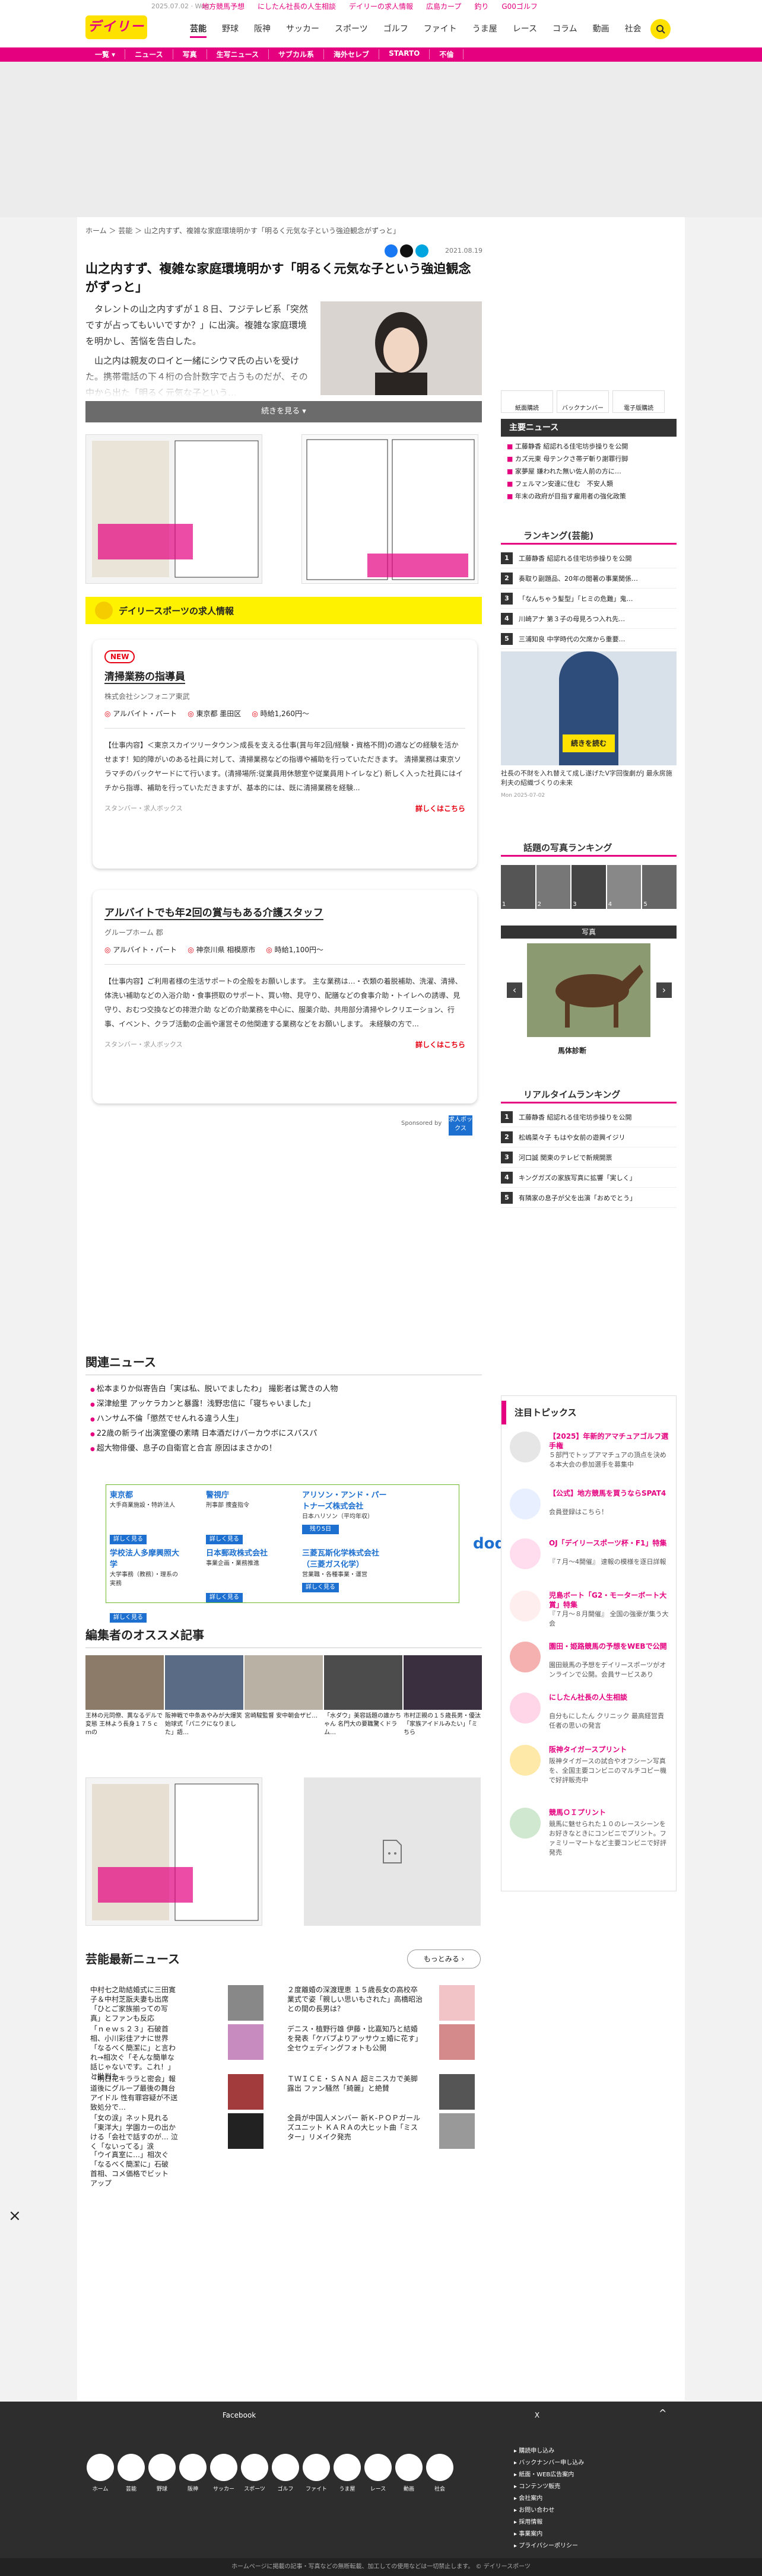 Image resolution: width=762 pixels, height=2576 pixels. What do you see at coordinates (583, 401) in the screenshot?
I see `backnumber-tab: バックナンバー` at bounding box center [583, 401].